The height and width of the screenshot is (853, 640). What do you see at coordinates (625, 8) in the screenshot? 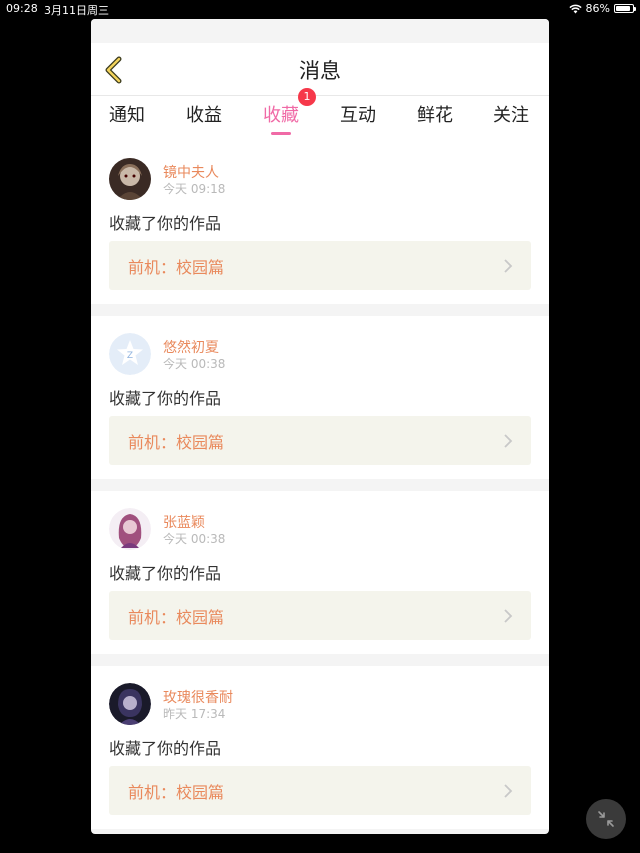
I see `battery-icon` at bounding box center [625, 8].